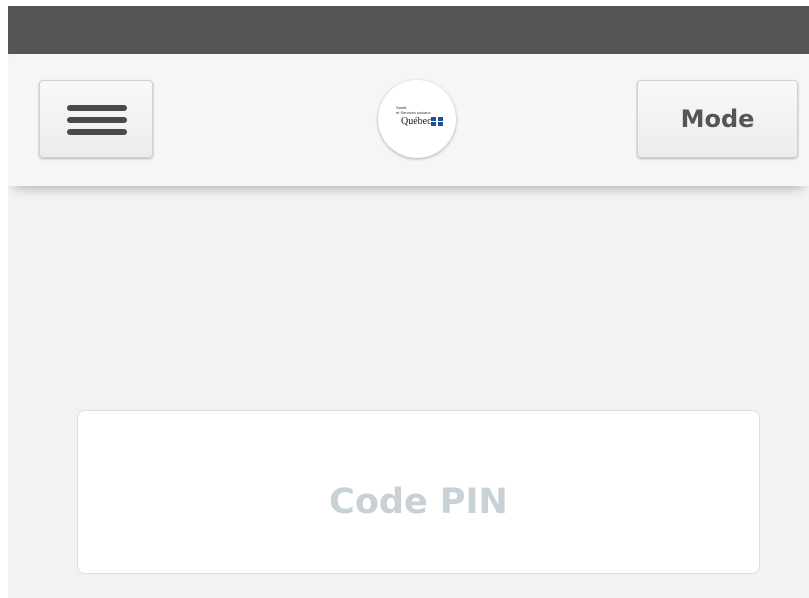 Image resolution: width=809 pixels, height=598 pixels. What do you see at coordinates (416, 121) in the screenshot?
I see `logo-name: Québec` at bounding box center [416, 121].